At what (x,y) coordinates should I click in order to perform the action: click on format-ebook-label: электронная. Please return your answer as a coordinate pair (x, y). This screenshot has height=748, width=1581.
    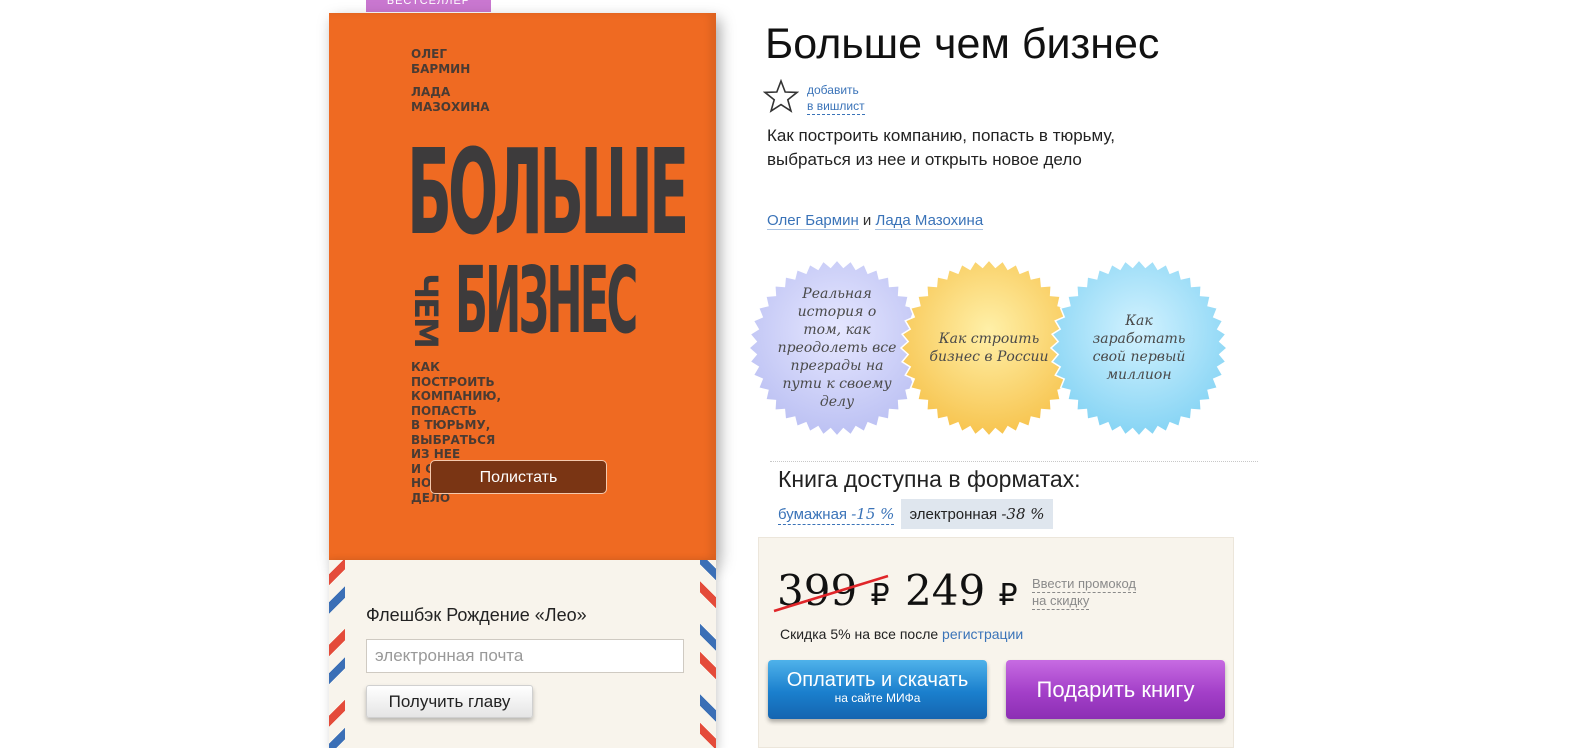
    Looking at the image, I should click on (953, 514).